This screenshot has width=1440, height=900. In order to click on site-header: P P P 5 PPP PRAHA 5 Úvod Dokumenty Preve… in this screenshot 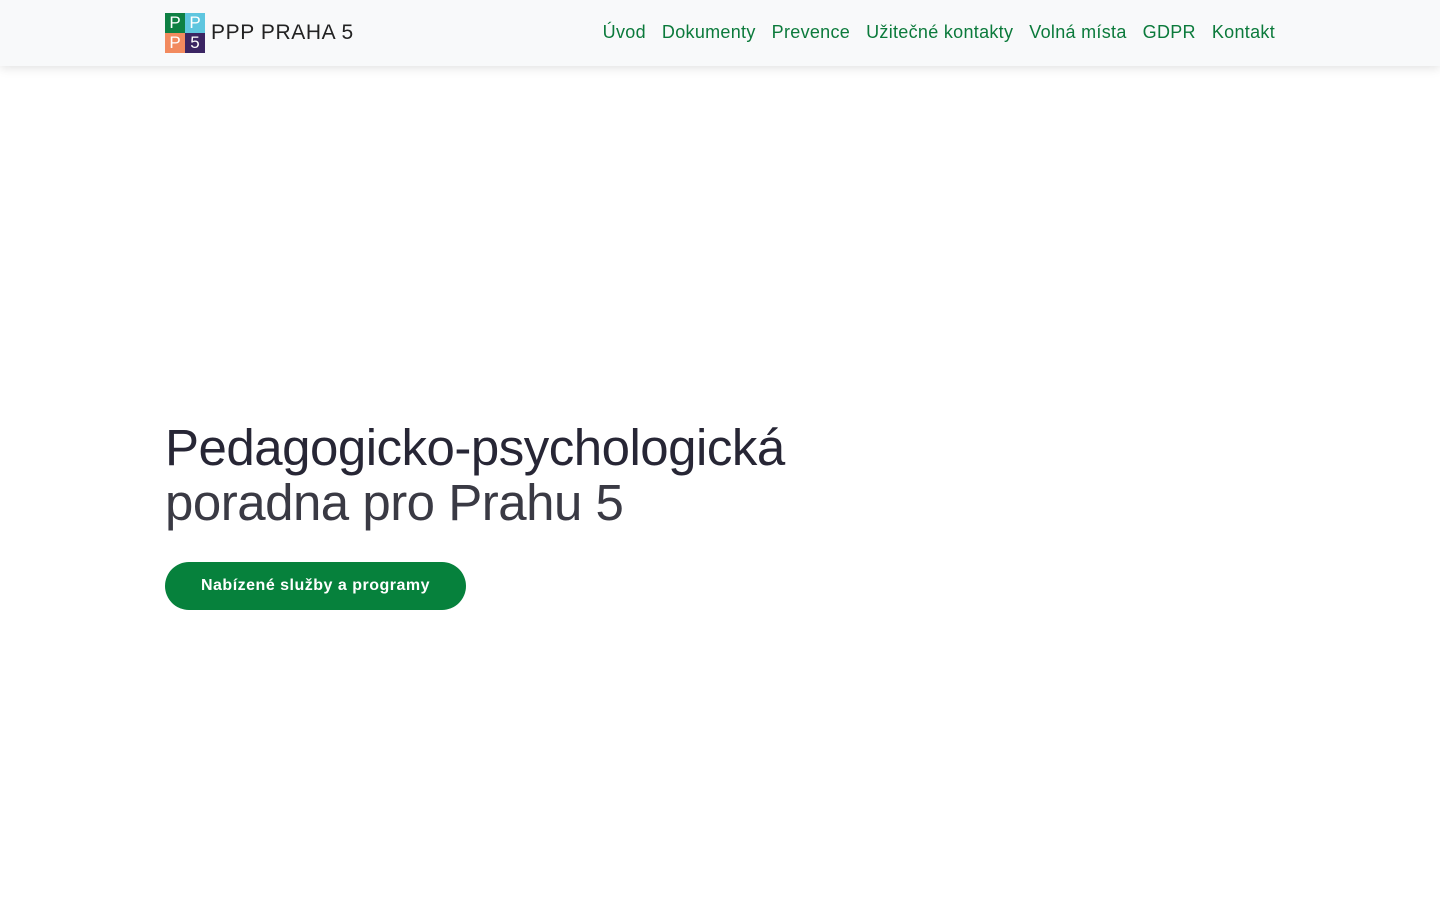, I will do `click(720, 33)`.